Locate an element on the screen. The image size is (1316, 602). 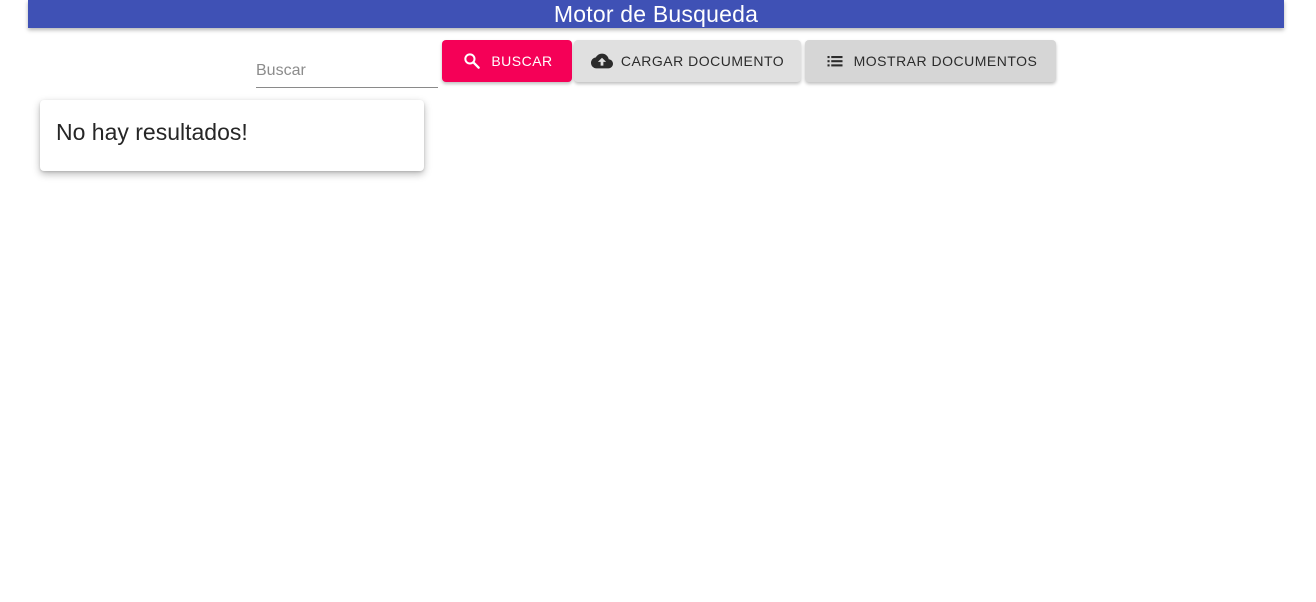
search-button-label: BUSCAR is located at coordinates (522, 61).